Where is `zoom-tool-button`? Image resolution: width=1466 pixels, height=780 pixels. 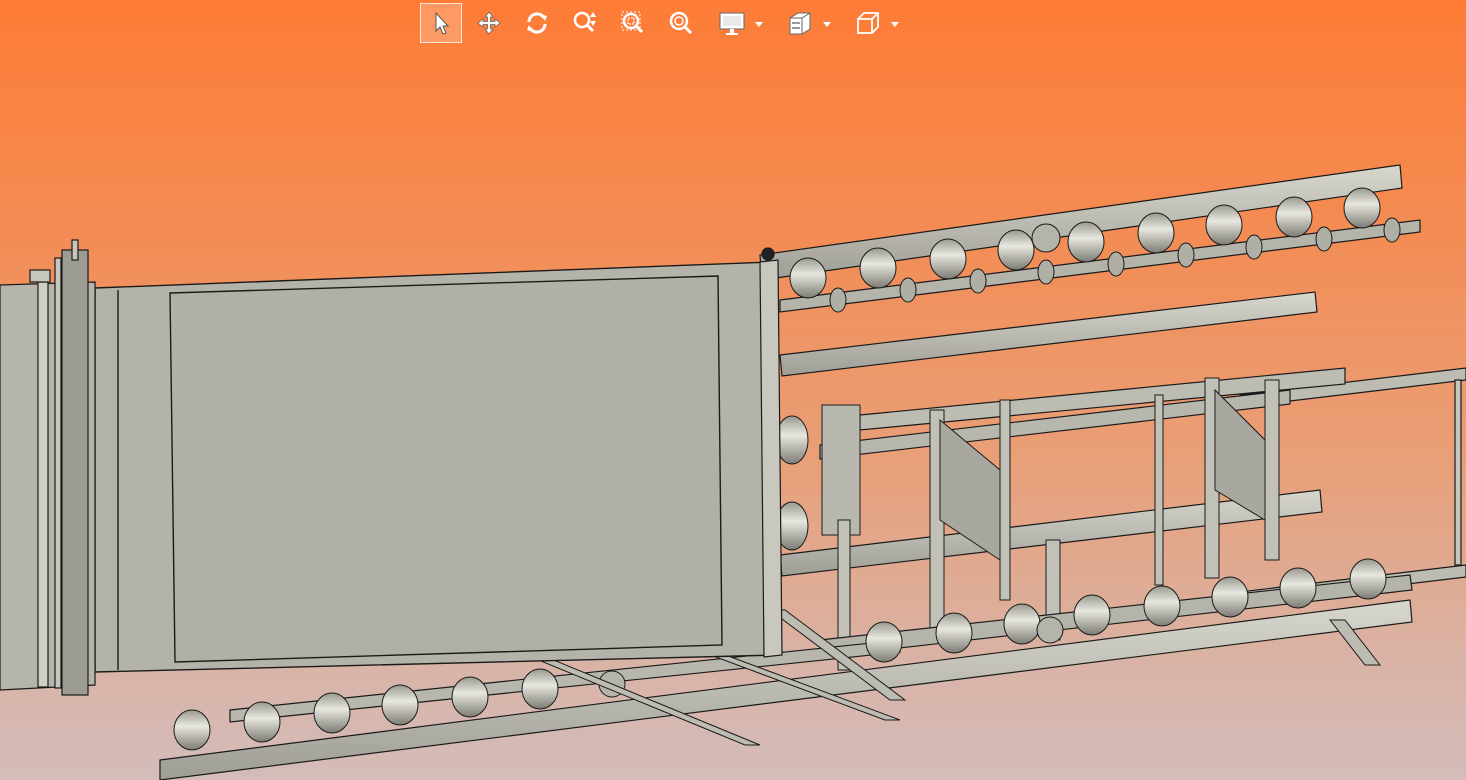
zoom-tool-button is located at coordinates (585, 23).